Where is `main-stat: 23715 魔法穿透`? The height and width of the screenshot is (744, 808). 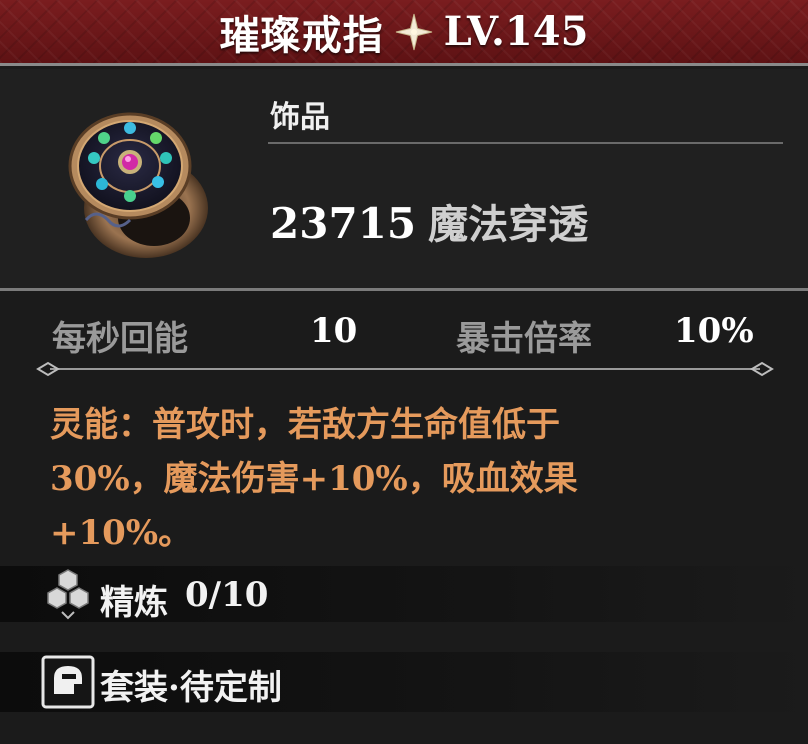 main-stat: 23715 魔法穿透 is located at coordinates (429, 221).